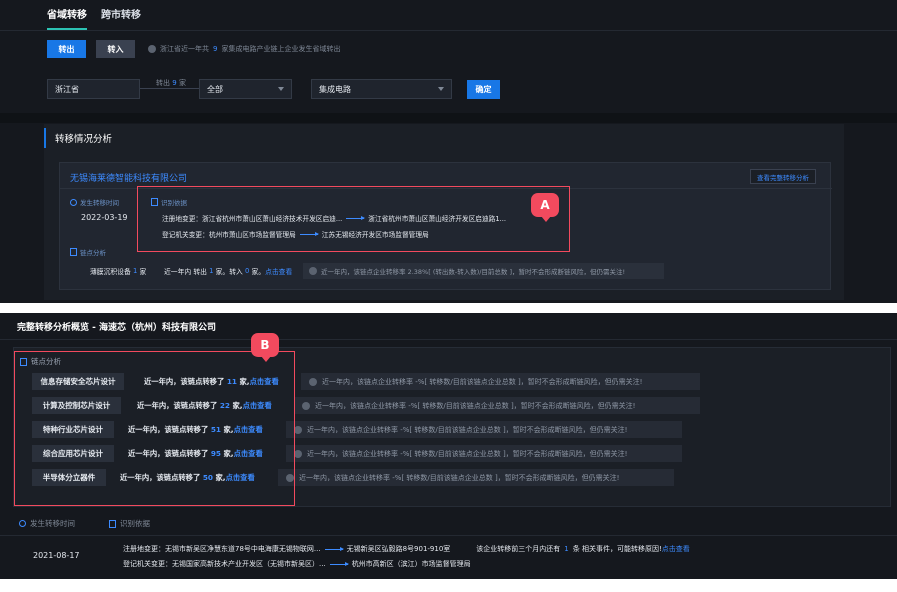 The height and width of the screenshot is (592, 897). I want to click on reg-change-label: 注册地变更：, so click(144, 549).